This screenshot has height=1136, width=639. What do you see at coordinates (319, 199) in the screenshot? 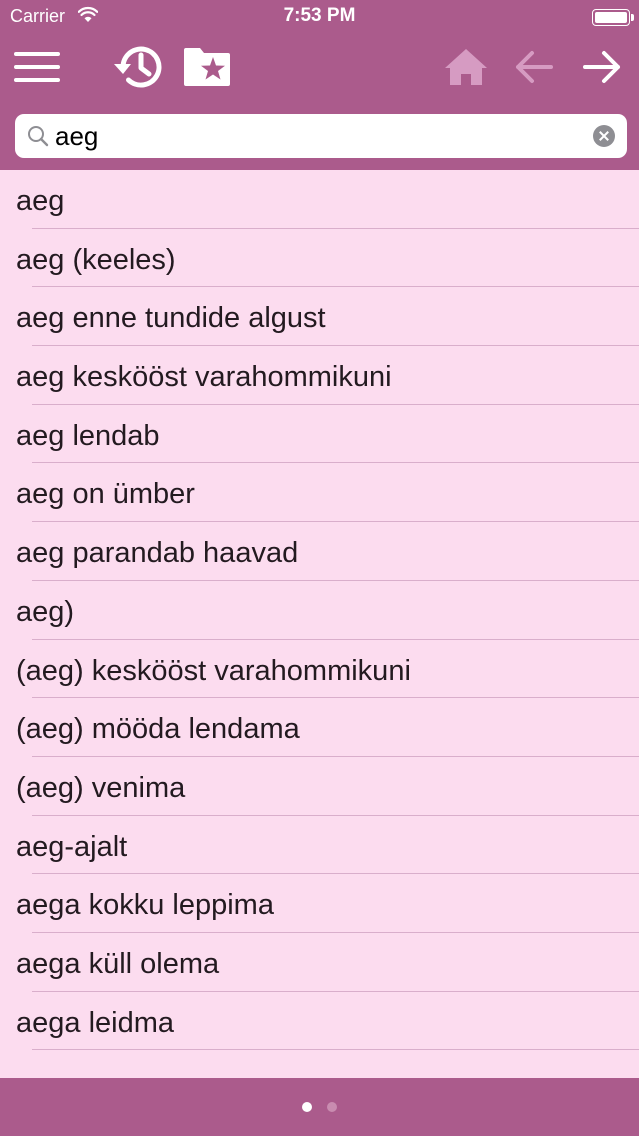
I see `list-item: aeg` at bounding box center [319, 199].